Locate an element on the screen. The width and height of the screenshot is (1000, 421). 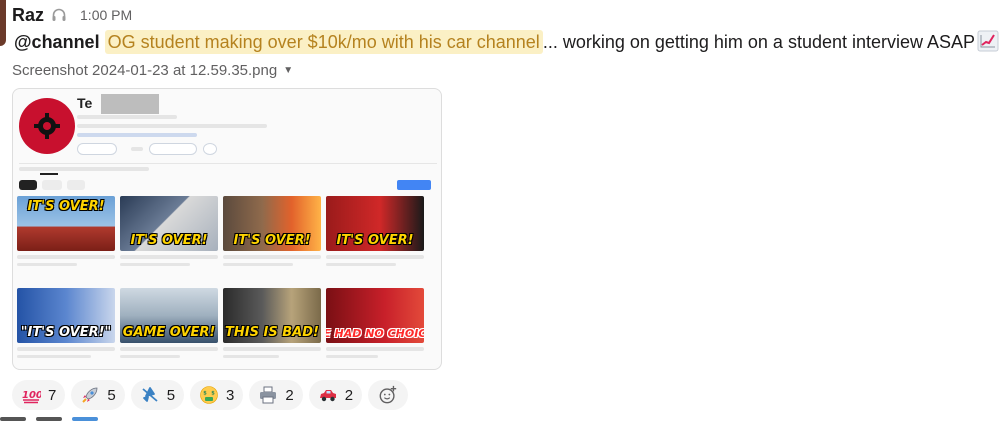
subscribed-button is located at coordinates (97, 149).